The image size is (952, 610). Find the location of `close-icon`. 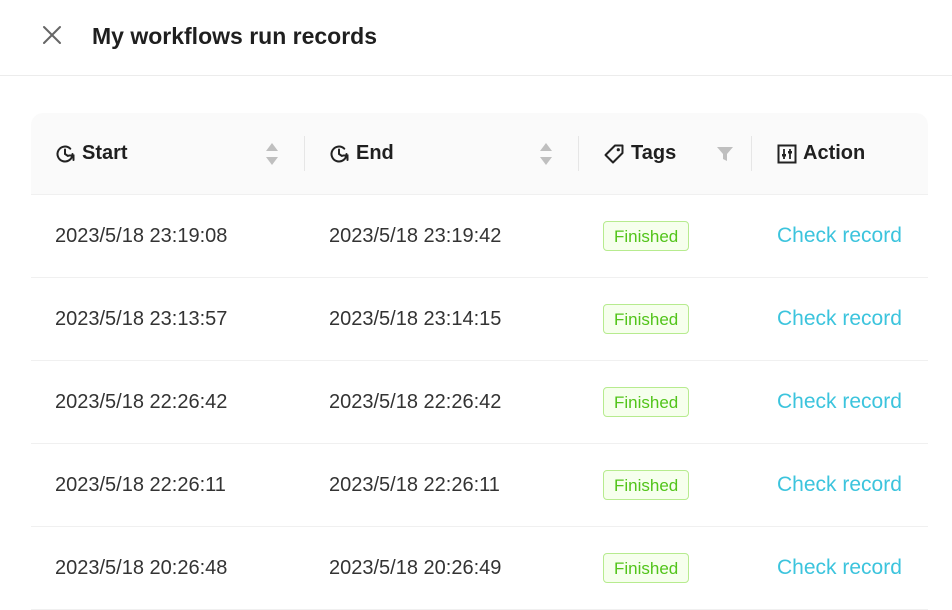

close-icon is located at coordinates (52, 35).